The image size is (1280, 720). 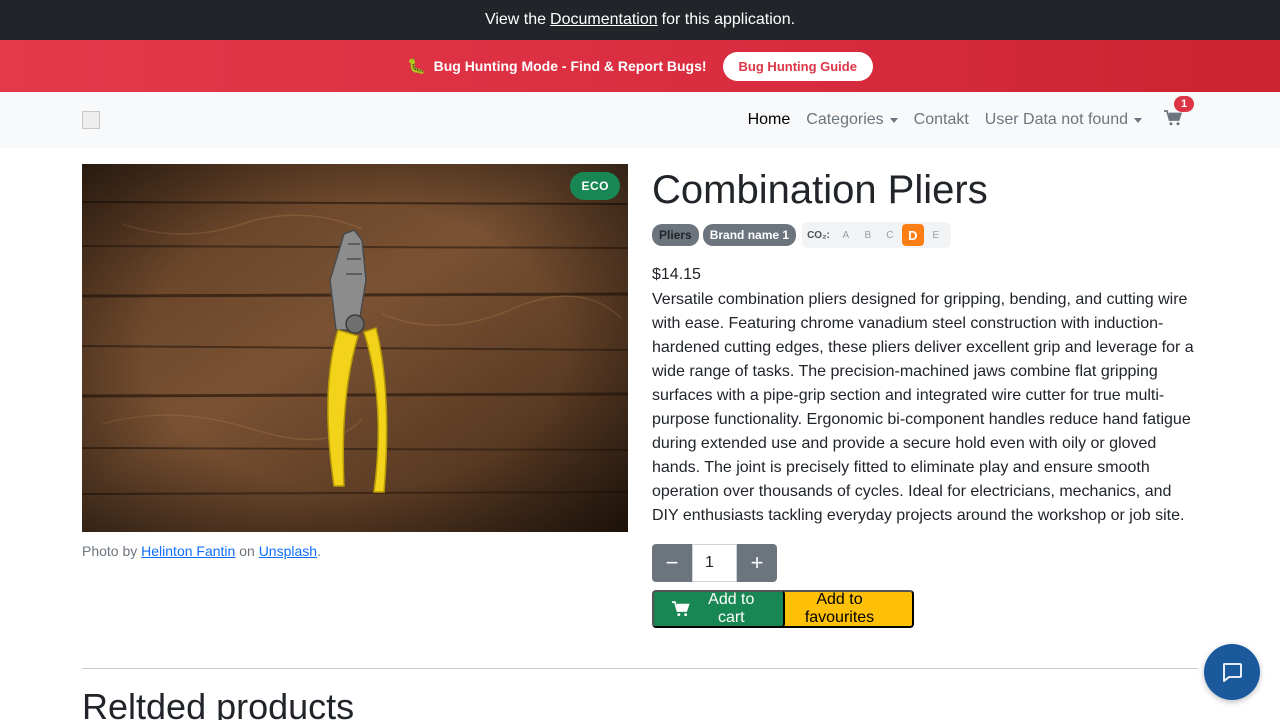 I want to click on credit-middle: on, so click(x=247, y=551).